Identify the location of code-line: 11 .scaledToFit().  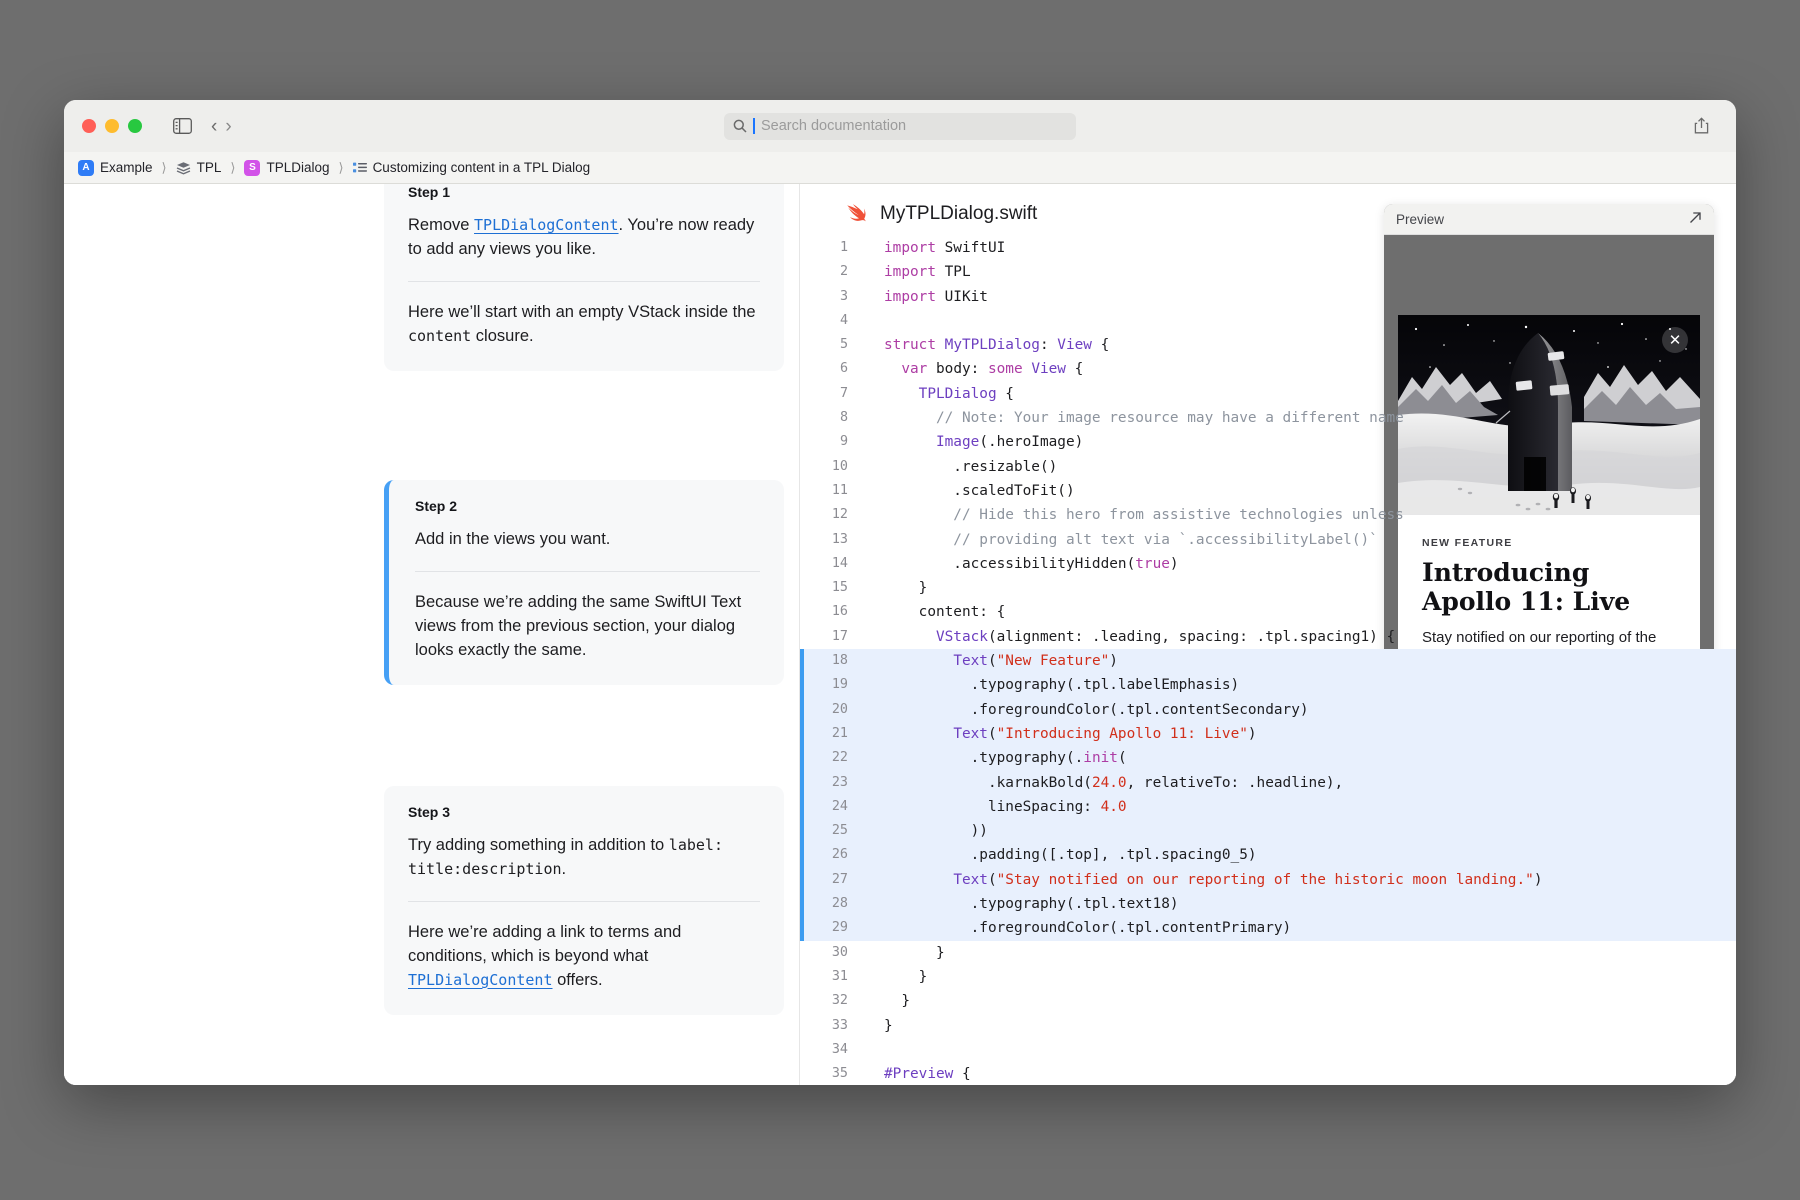
(1268, 491).